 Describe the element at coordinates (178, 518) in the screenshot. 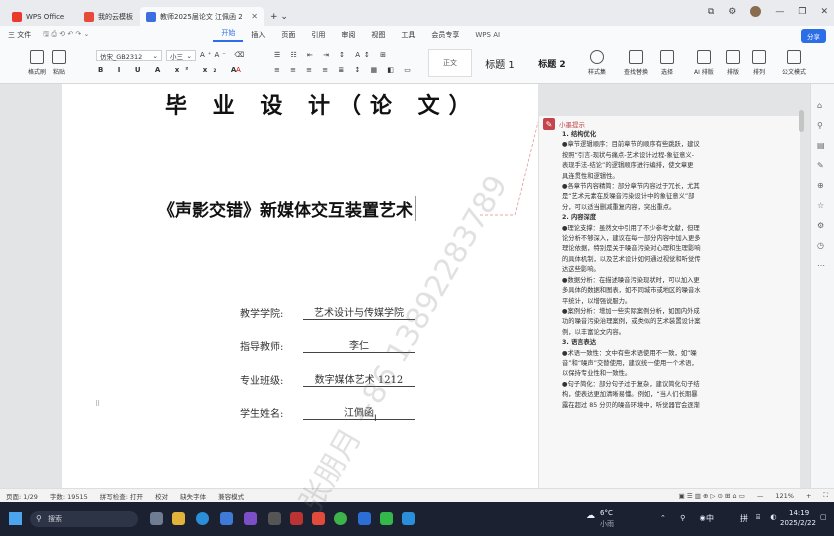

I see `file-explorer-icon` at that location.